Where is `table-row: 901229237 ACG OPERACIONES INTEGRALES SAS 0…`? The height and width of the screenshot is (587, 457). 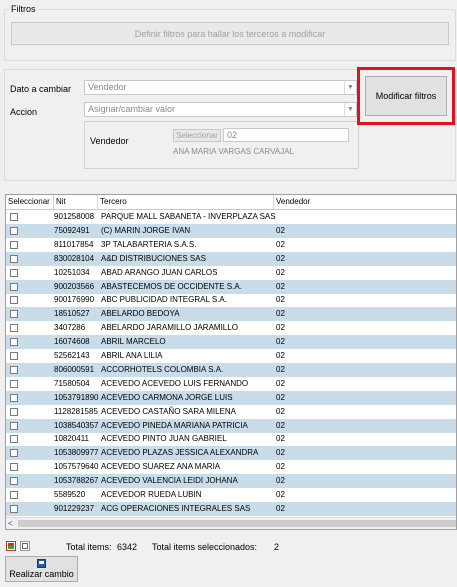
table-row: 901229237 ACG OPERACIONES INTEGRALES SAS 0… is located at coordinates (231, 508).